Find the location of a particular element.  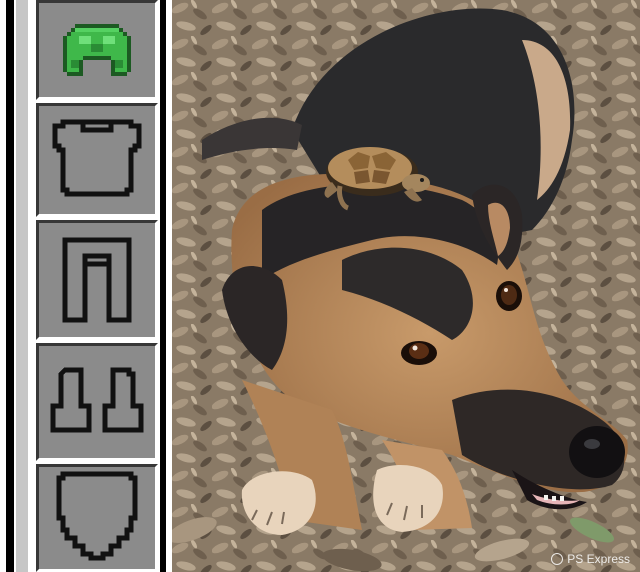

panel-border-right is located at coordinates (163, 286).